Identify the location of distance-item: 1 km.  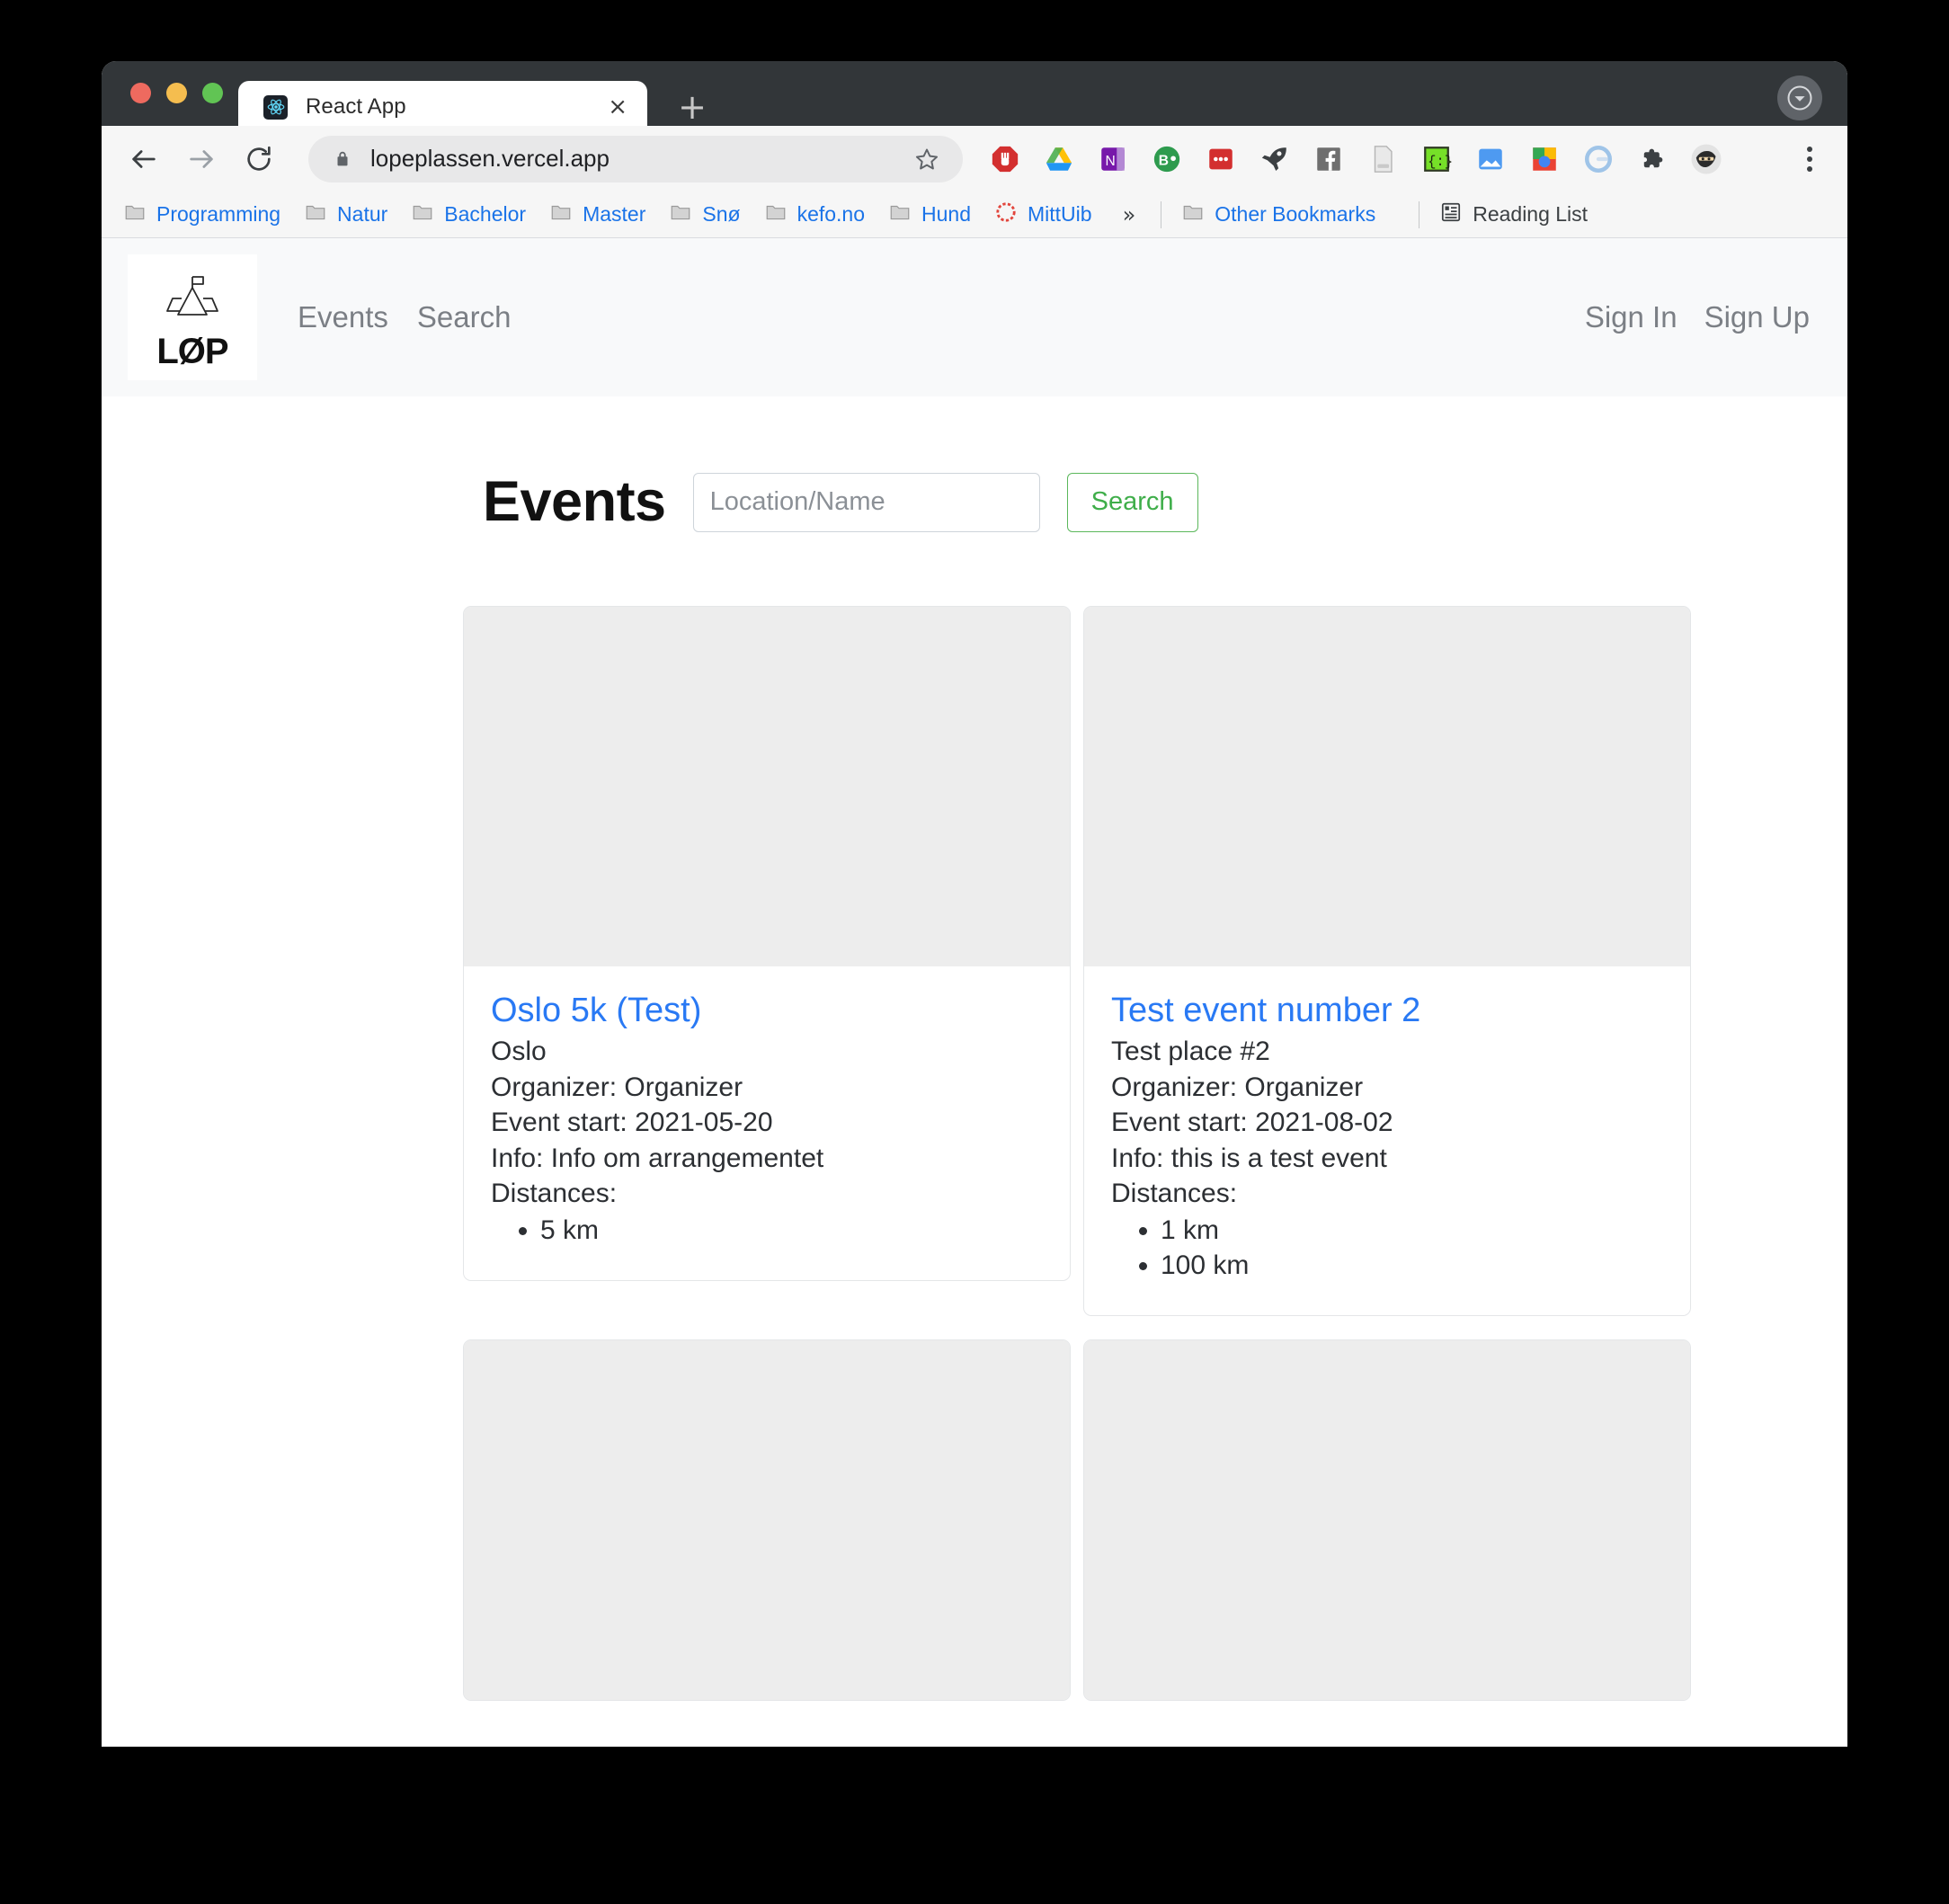
(1412, 1230).